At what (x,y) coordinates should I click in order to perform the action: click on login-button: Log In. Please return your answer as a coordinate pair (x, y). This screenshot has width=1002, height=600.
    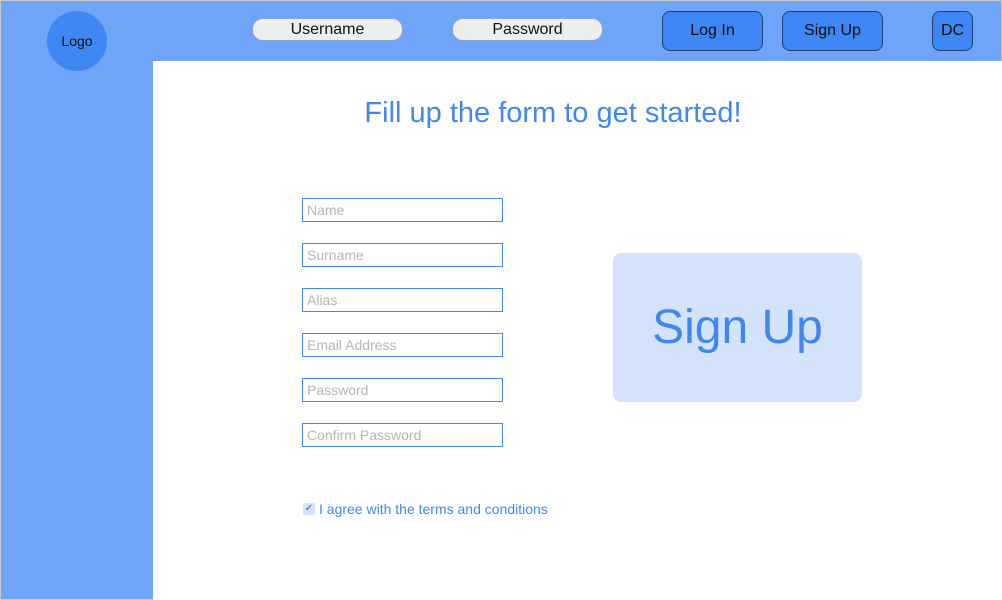
    Looking at the image, I should click on (712, 31).